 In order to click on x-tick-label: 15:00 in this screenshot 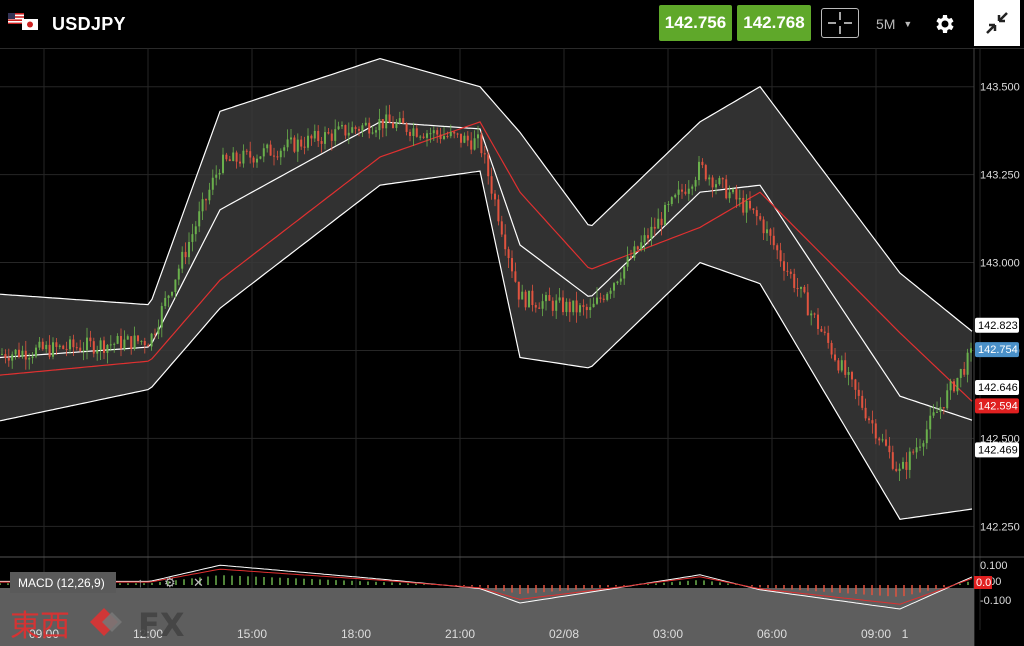, I will do `click(252, 634)`.